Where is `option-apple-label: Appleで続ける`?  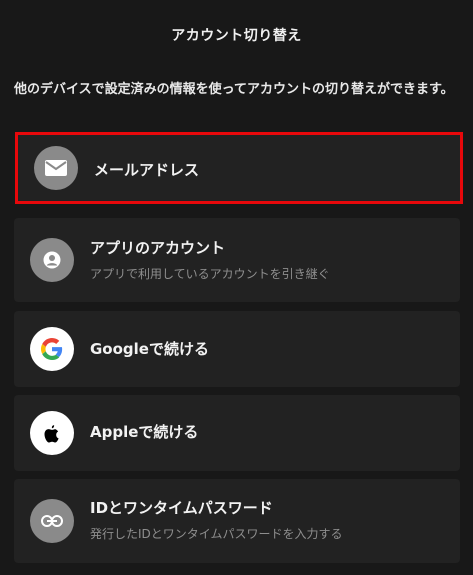 option-apple-label: Appleで続ける is located at coordinates (144, 432).